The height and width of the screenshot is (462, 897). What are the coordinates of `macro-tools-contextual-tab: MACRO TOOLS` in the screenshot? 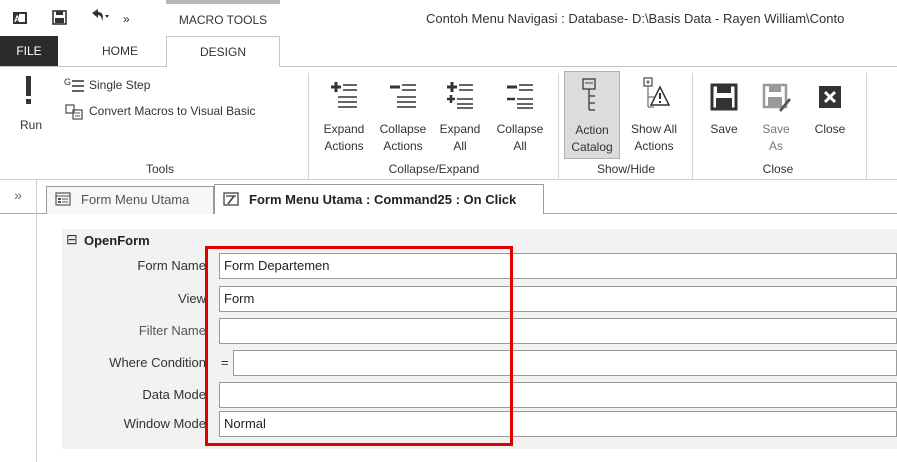 It's located at (223, 17).